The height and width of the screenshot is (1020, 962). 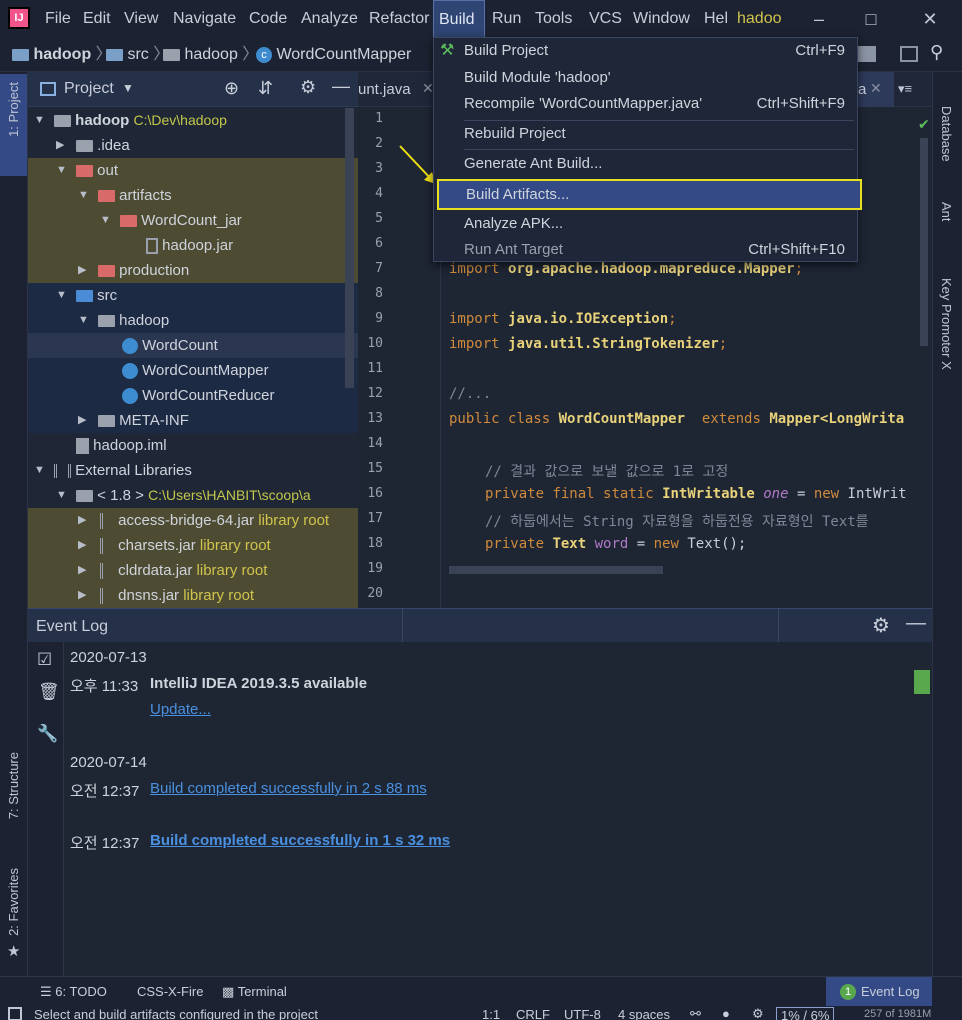 What do you see at coordinates (49, 692) in the screenshot?
I see `trash-icon: 🗑` at bounding box center [49, 692].